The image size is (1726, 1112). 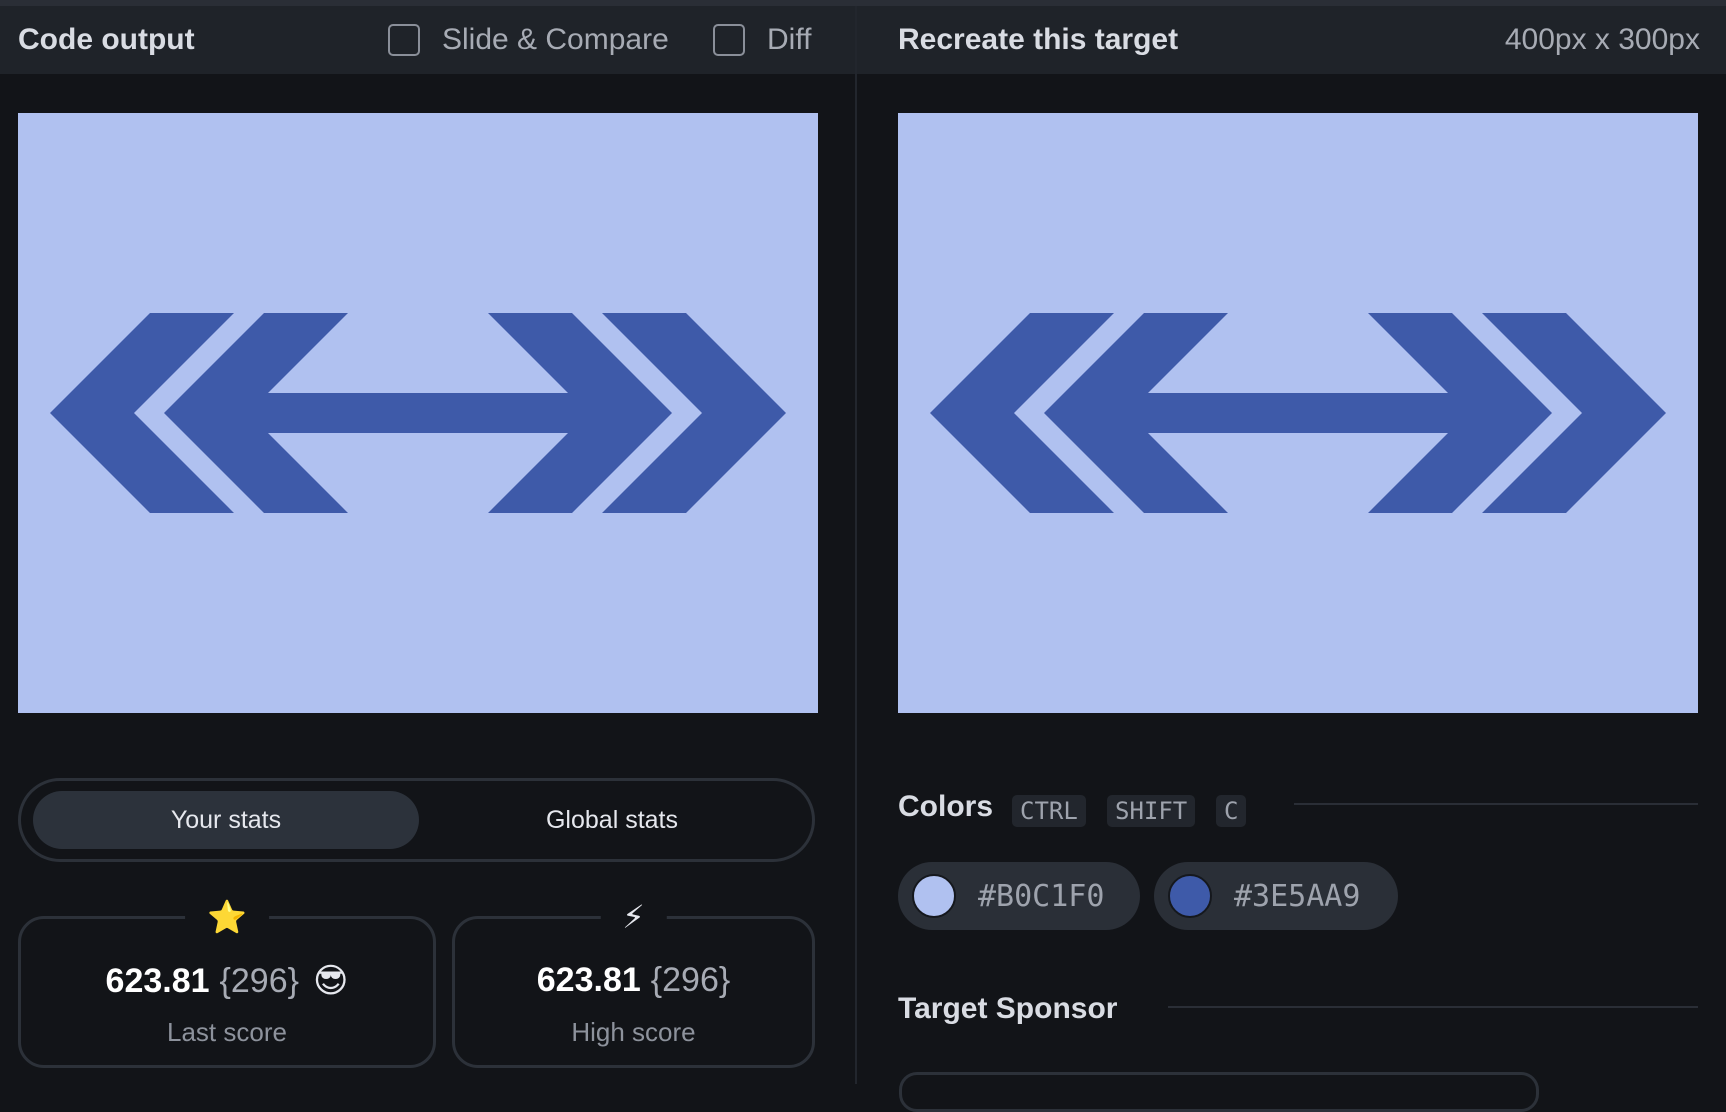 I want to click on colors-divider, so click(x=1496, y=804).